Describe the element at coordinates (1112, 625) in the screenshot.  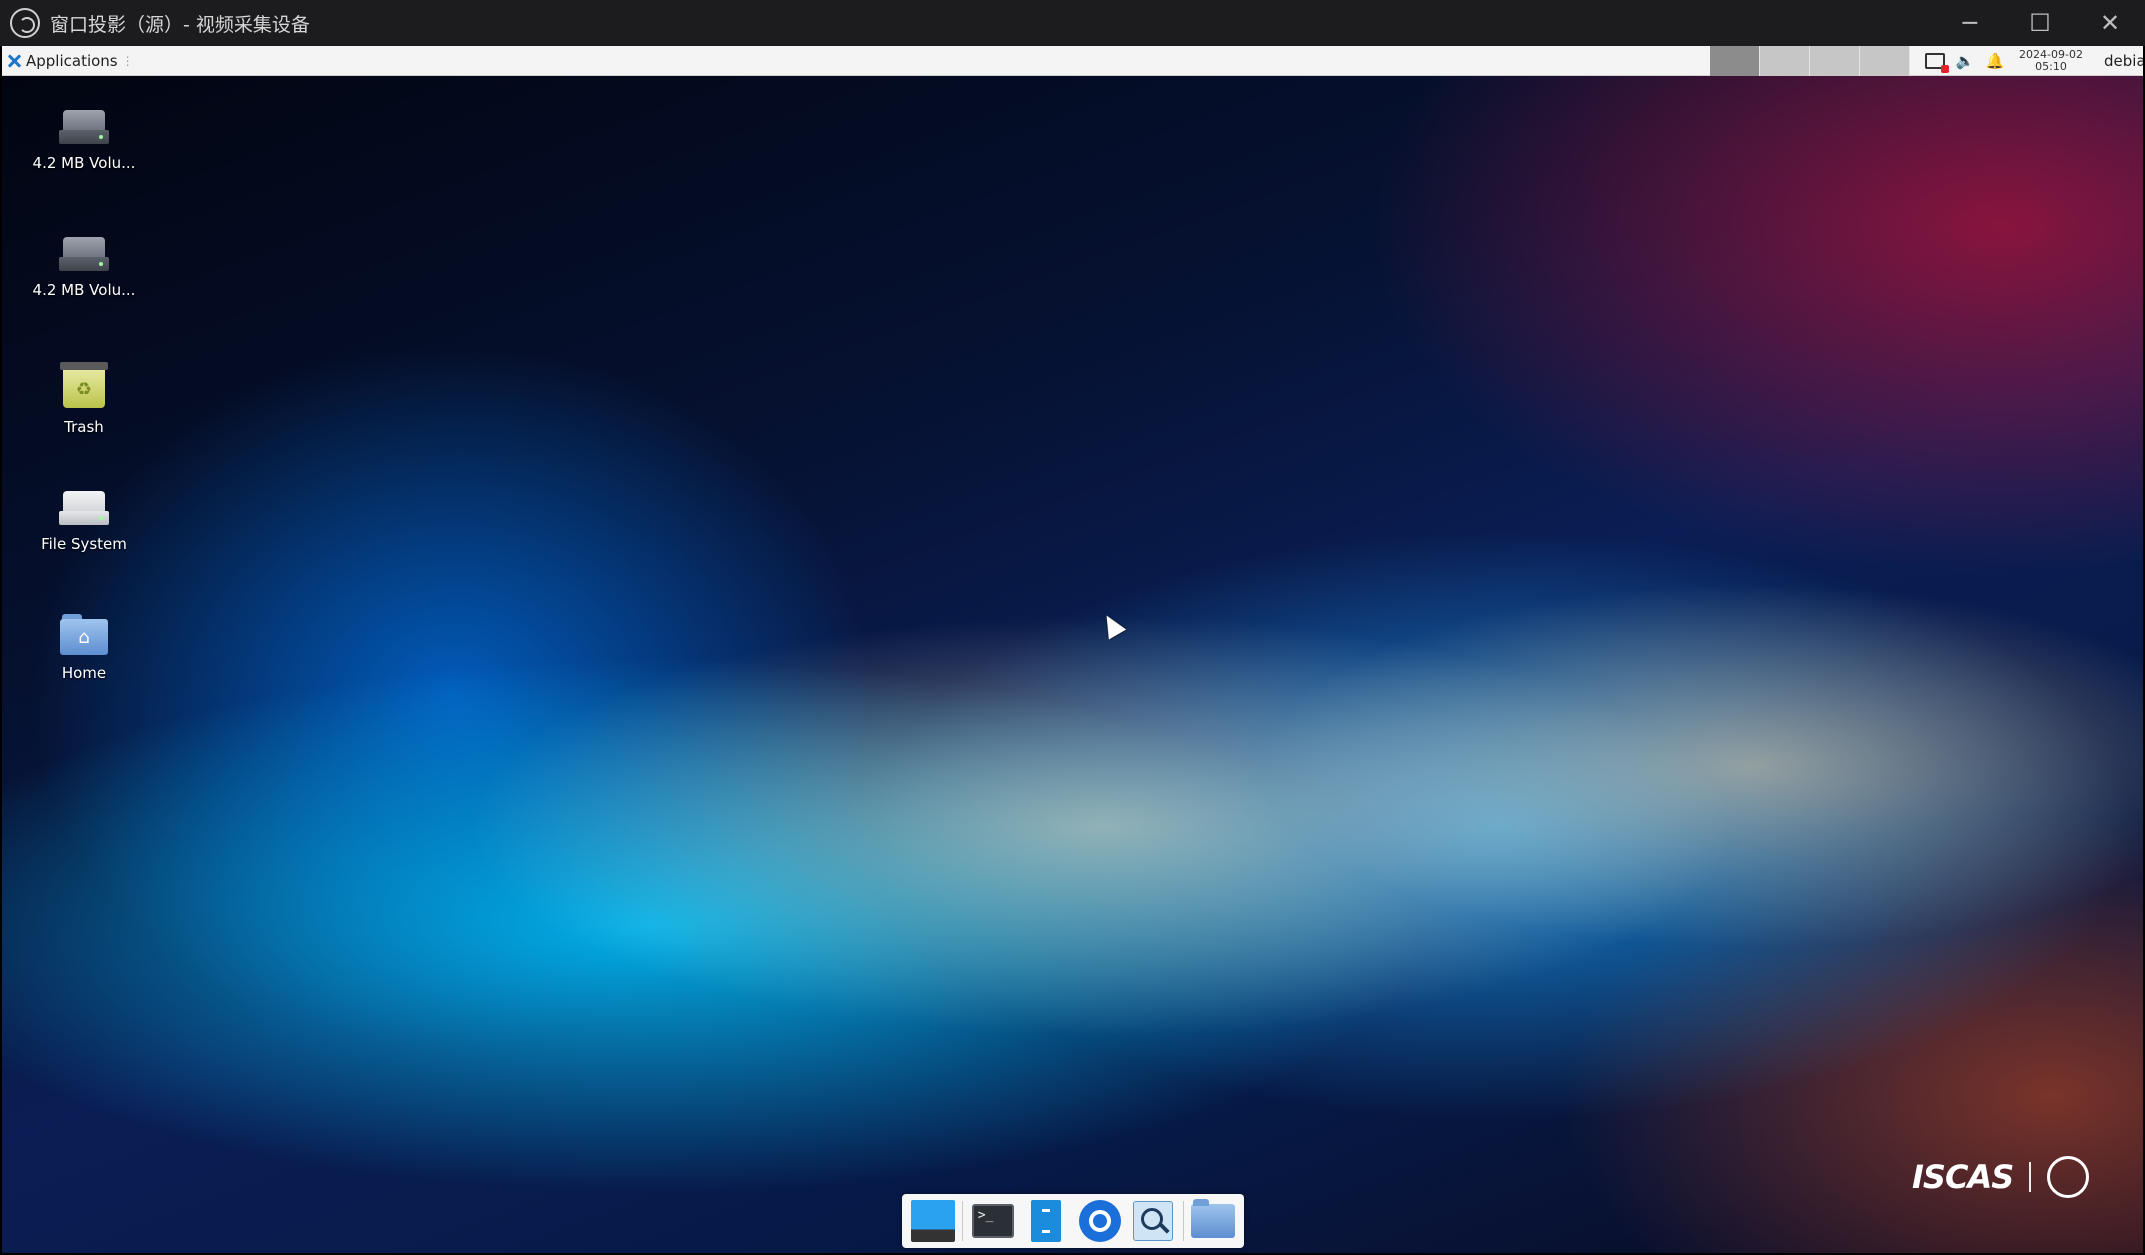
I see `mouse-cursor-icon` at that location.